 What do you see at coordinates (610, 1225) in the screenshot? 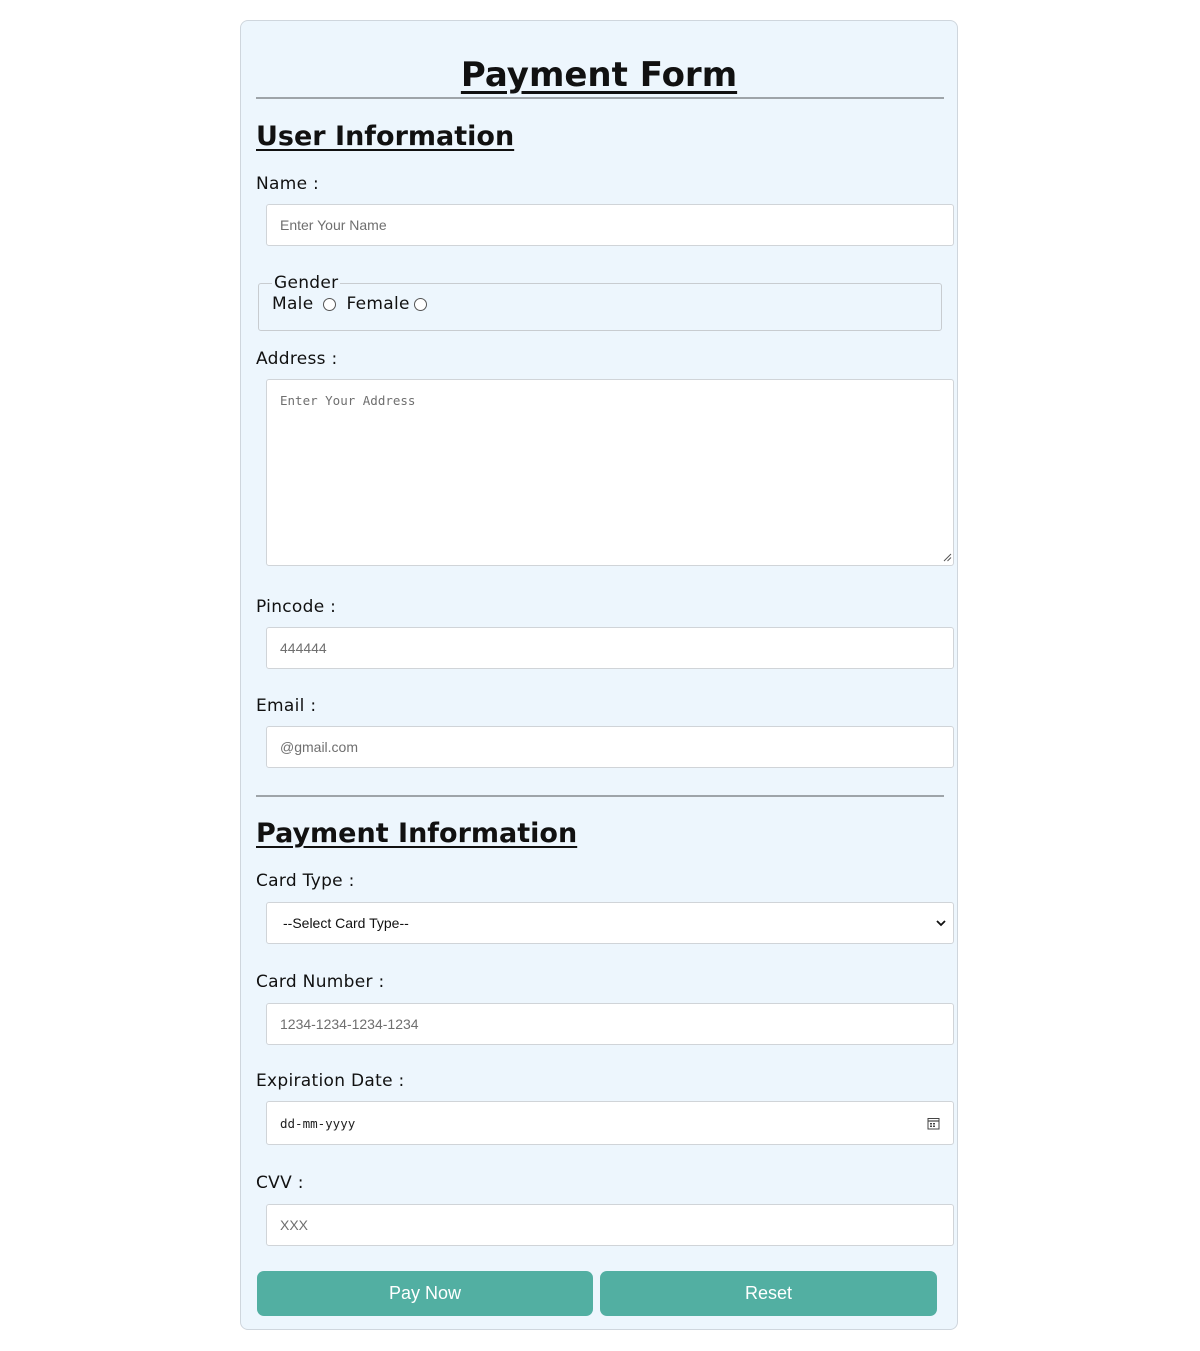
I see `cvv-input` at bounding box center [610, 1225].